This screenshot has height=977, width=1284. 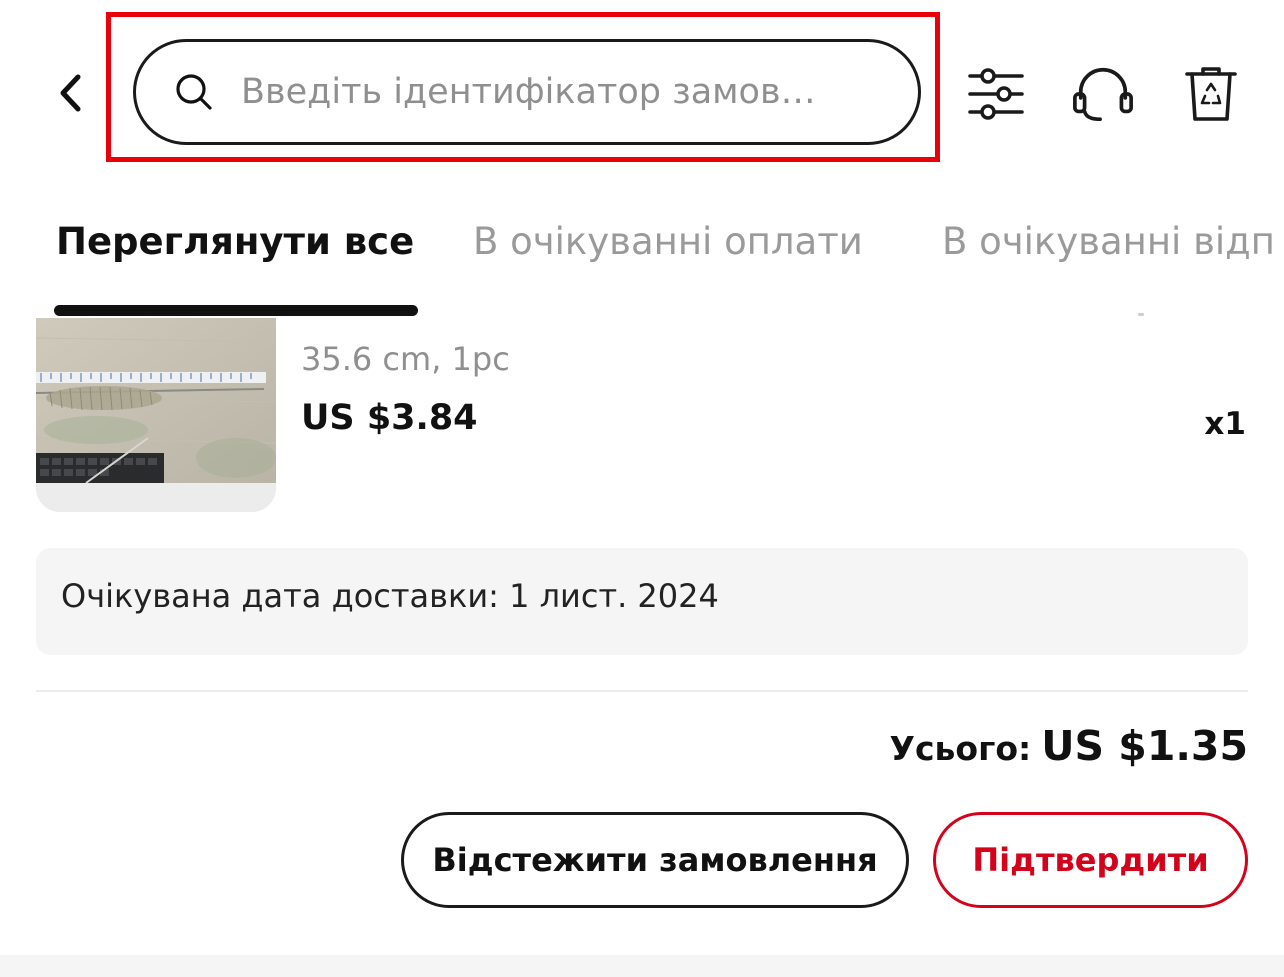 I want to click on recycle-bin-icon, so click(x=1211, y=94).